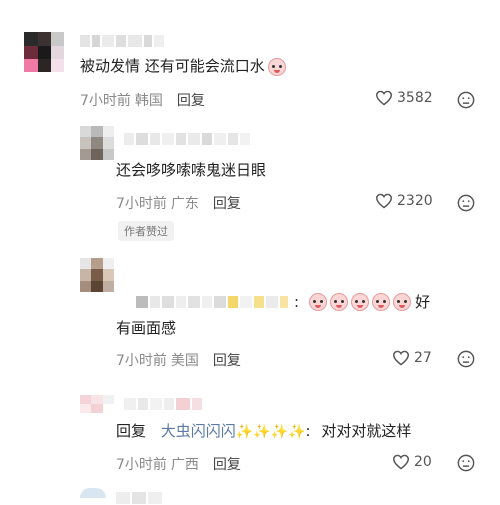  I want to click on comment-text-line2: 有画面感, so click(146, 328).